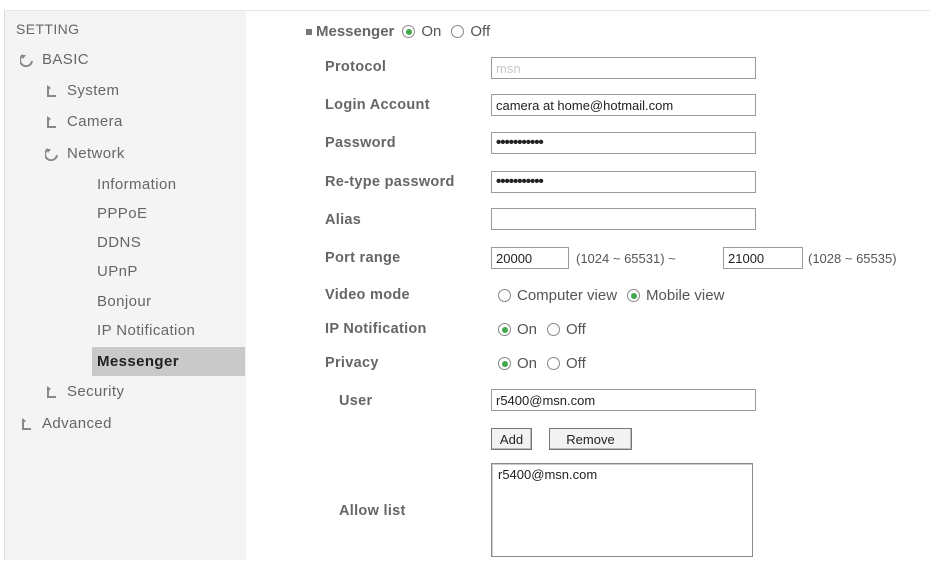 The height and width of the screenshot is (564, 933). I want to click on computer-view-label: Computer view, so click(567, 295).